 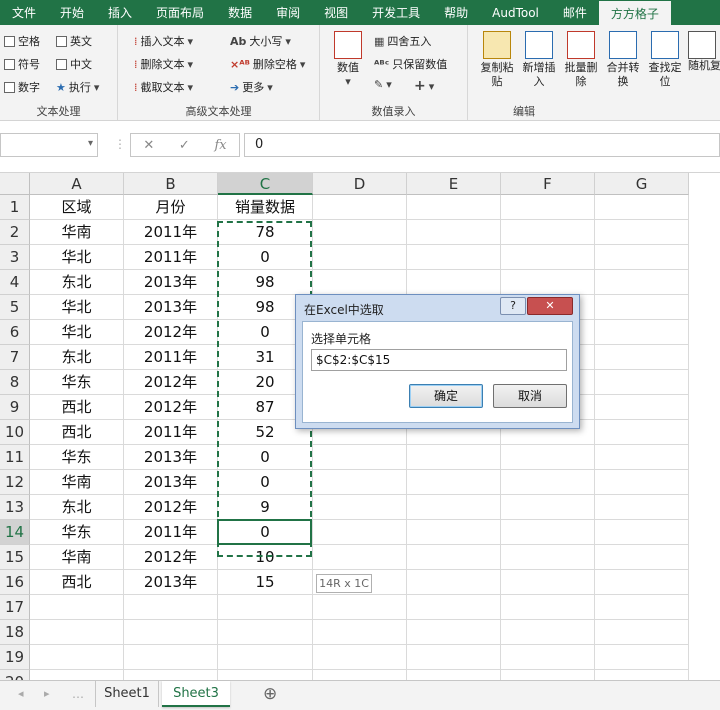 What do you see at coordinates (642, 457) in the screenshot?
I see `cell-g11` at bounding box center [642, 457].